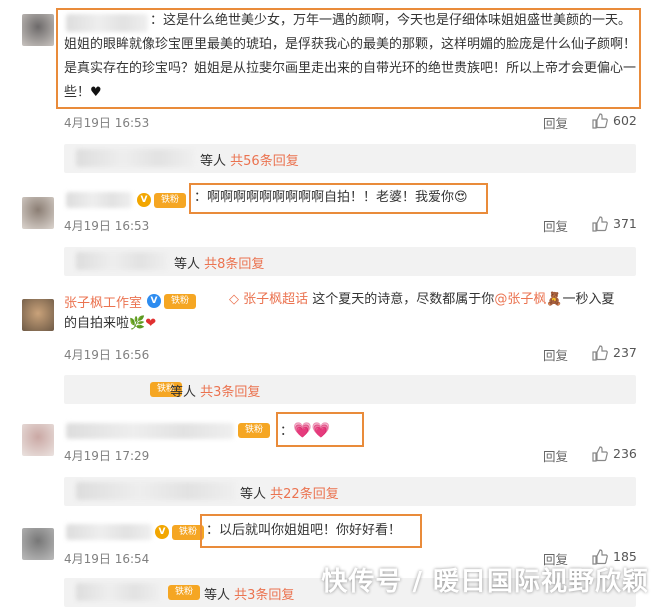 This screenshot has height=607, width=657. What do you see at coordinates (520, 299) in the screenshot?
I see `mention-link: @张子枫` at bounding box center [520, 299].